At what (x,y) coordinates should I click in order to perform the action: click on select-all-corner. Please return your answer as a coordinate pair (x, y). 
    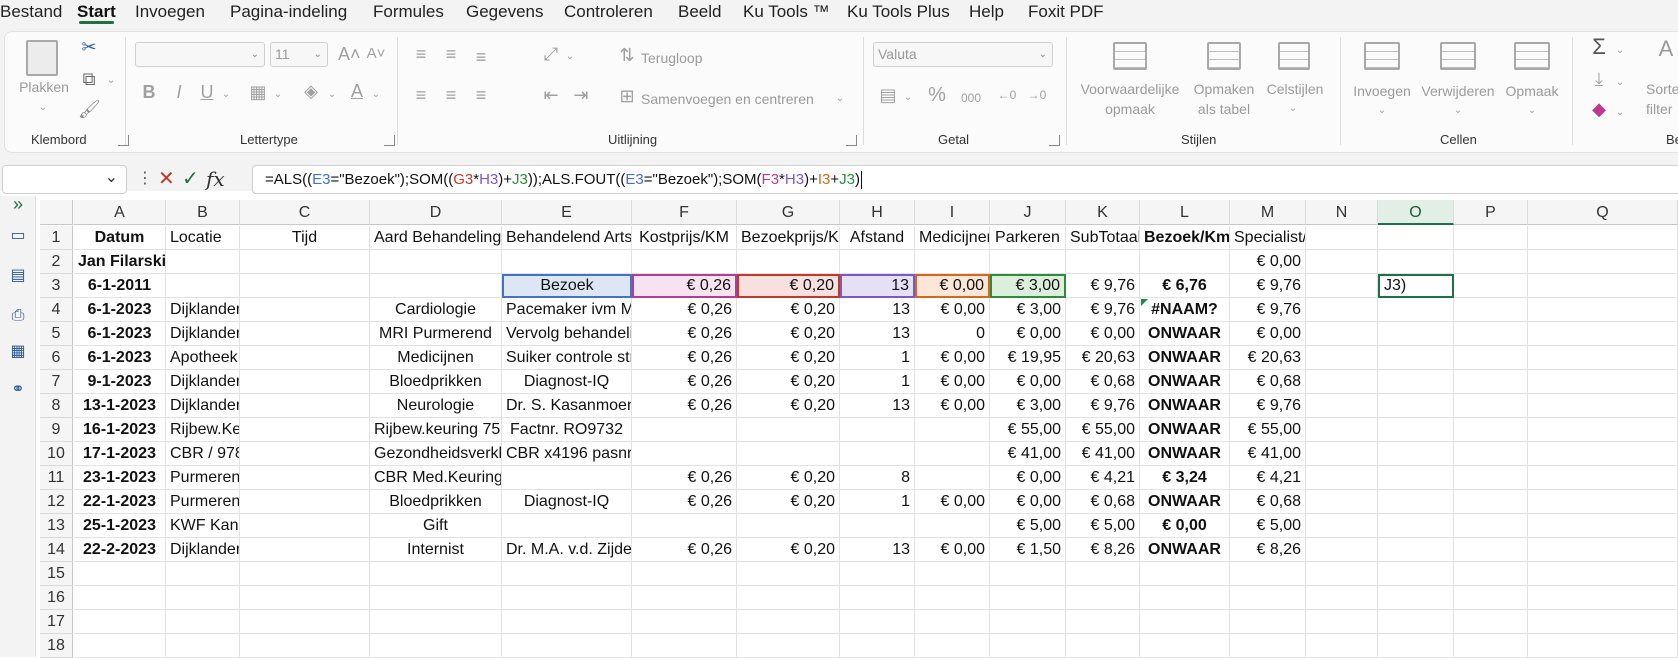
    Looking at the image, I should click on (56, 212).